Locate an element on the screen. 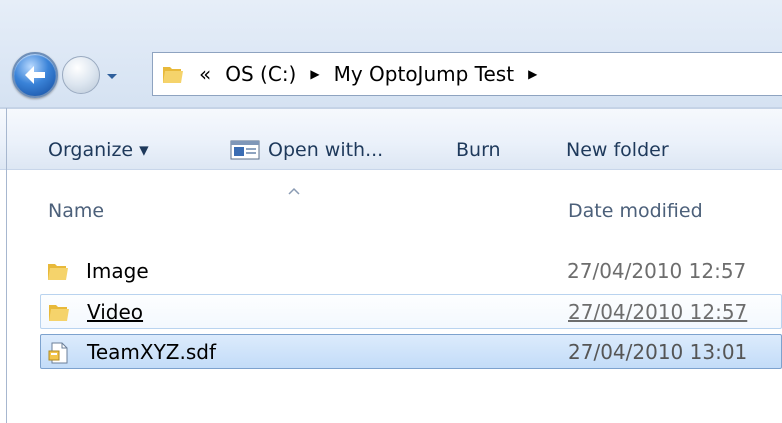 Image resolution: width=782 pixels, height=423 pixels. back-arrow-icon is located at coordinates (35, 75).